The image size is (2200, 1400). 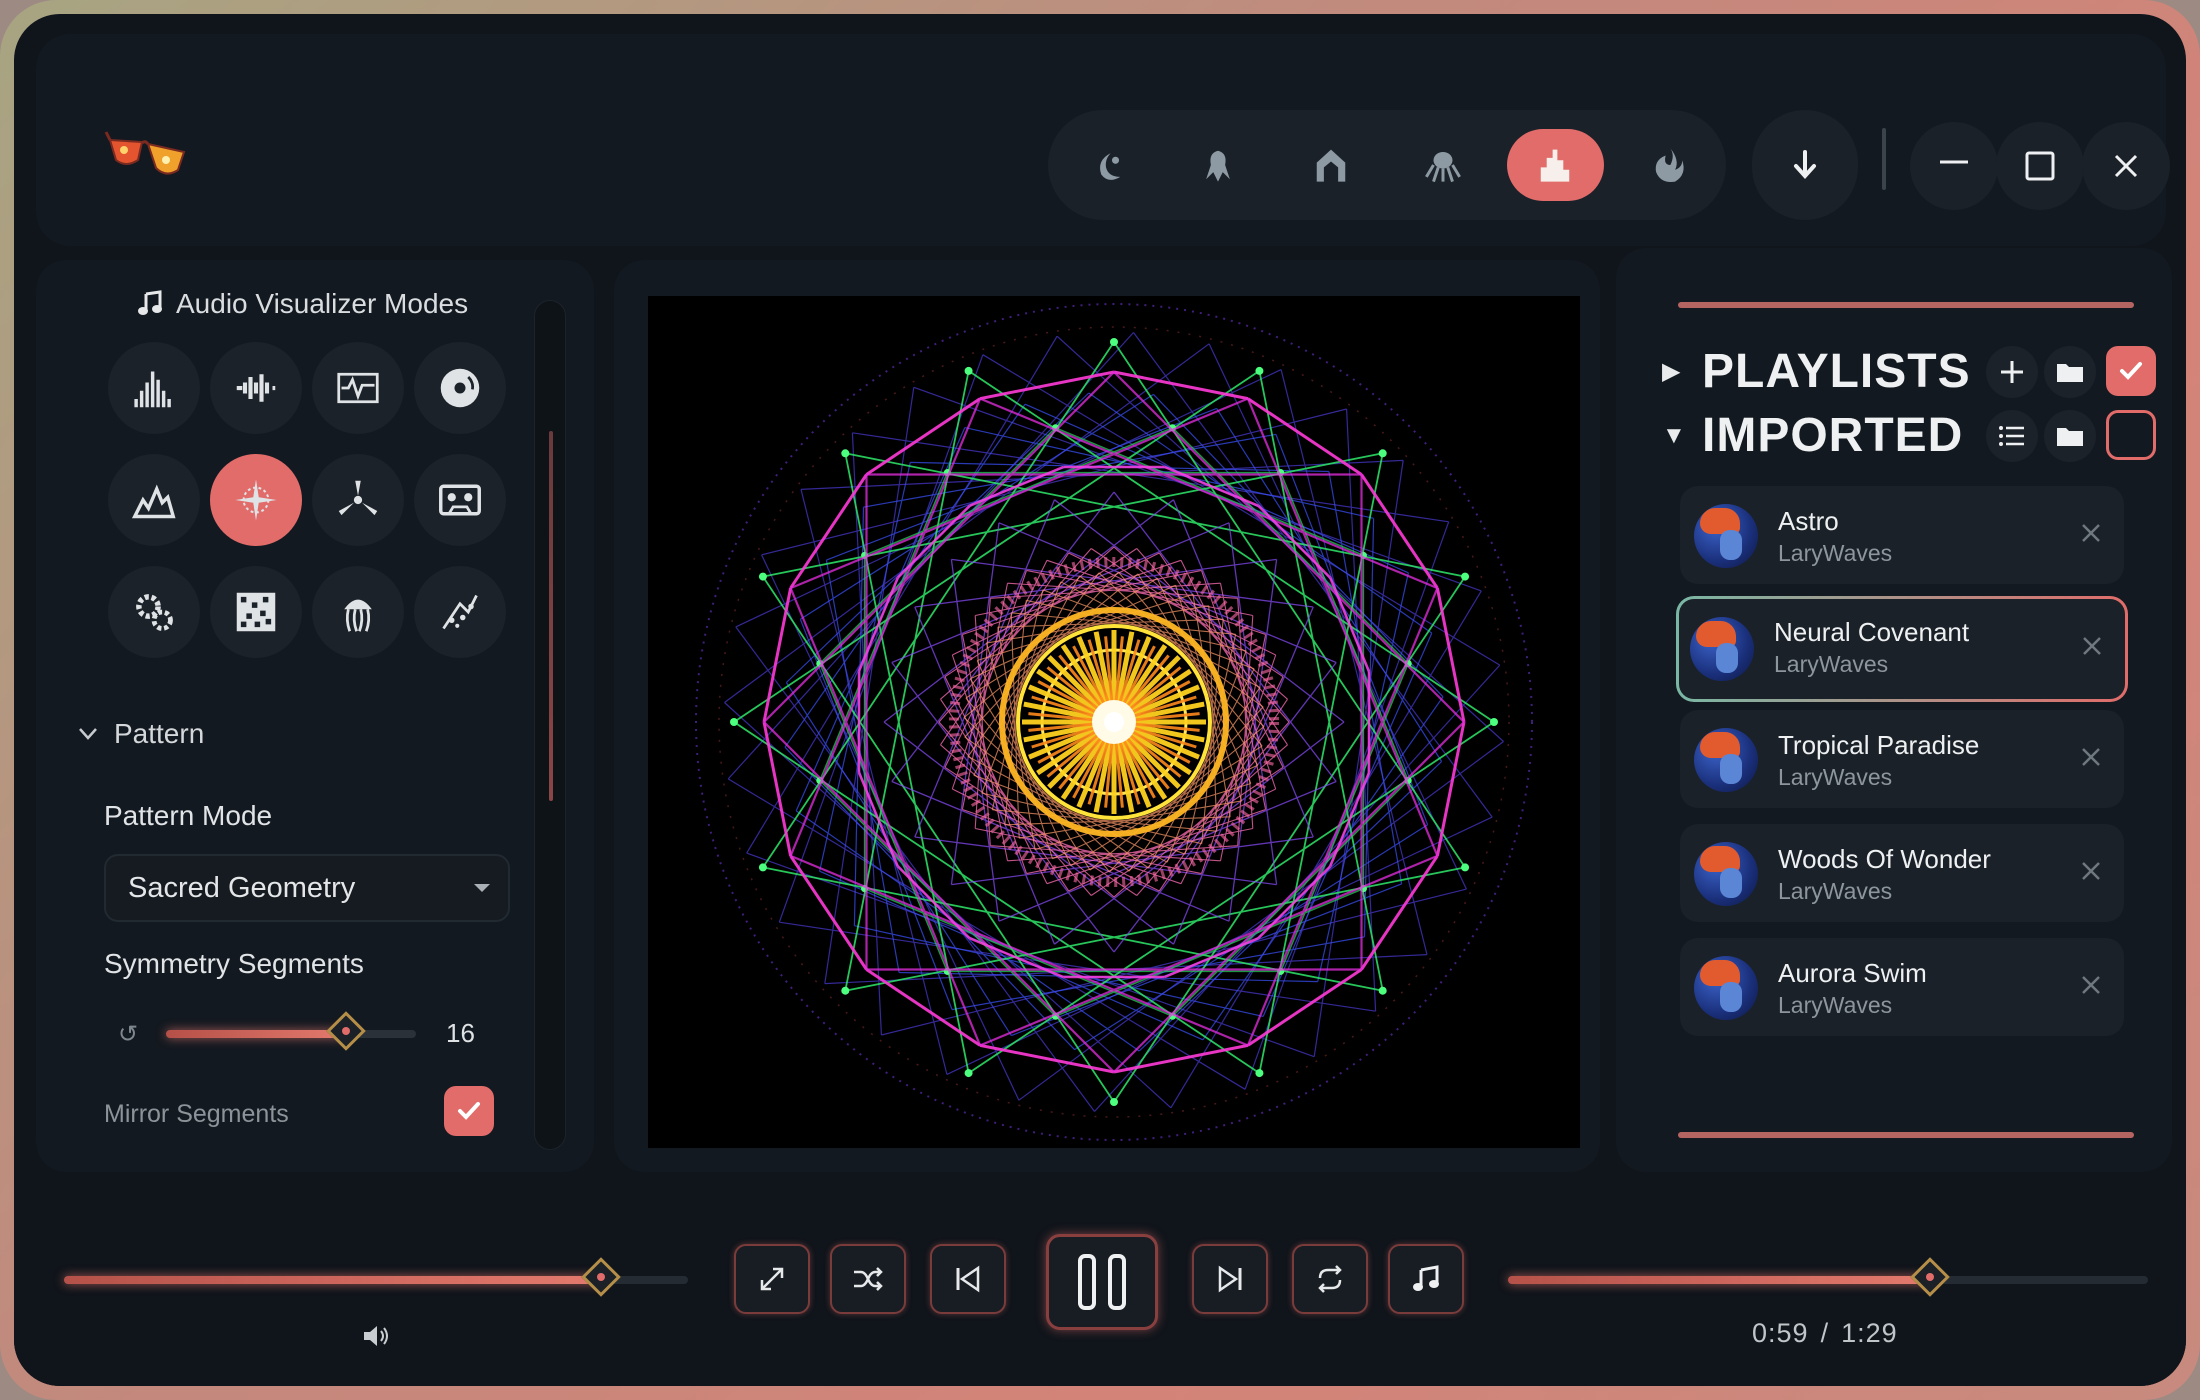 I want to click on pattern-section-toggle: Pattern, so click(x=141, y=734).